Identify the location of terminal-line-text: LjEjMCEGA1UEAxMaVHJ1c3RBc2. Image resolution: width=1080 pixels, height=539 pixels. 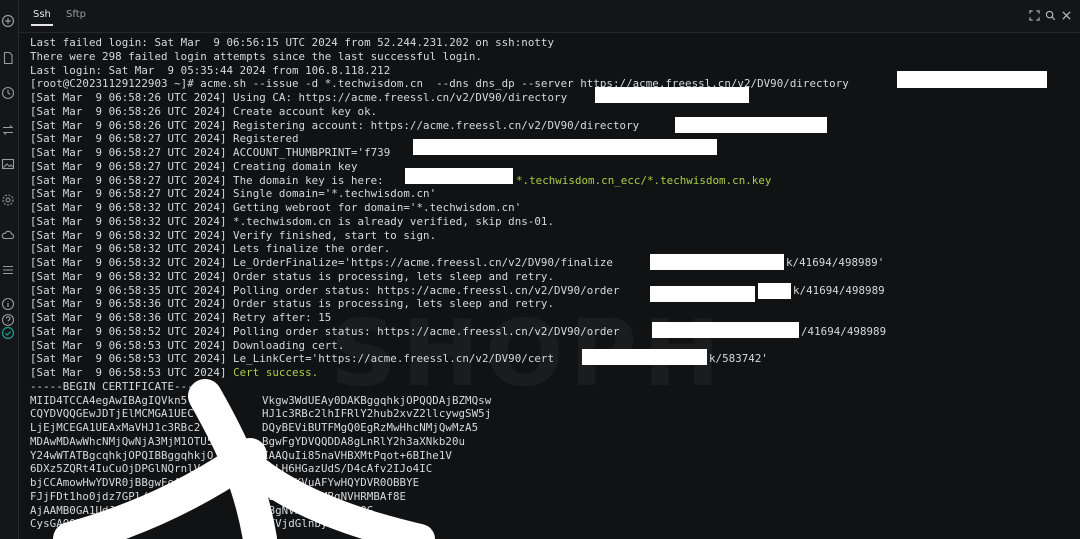
(115, 427).